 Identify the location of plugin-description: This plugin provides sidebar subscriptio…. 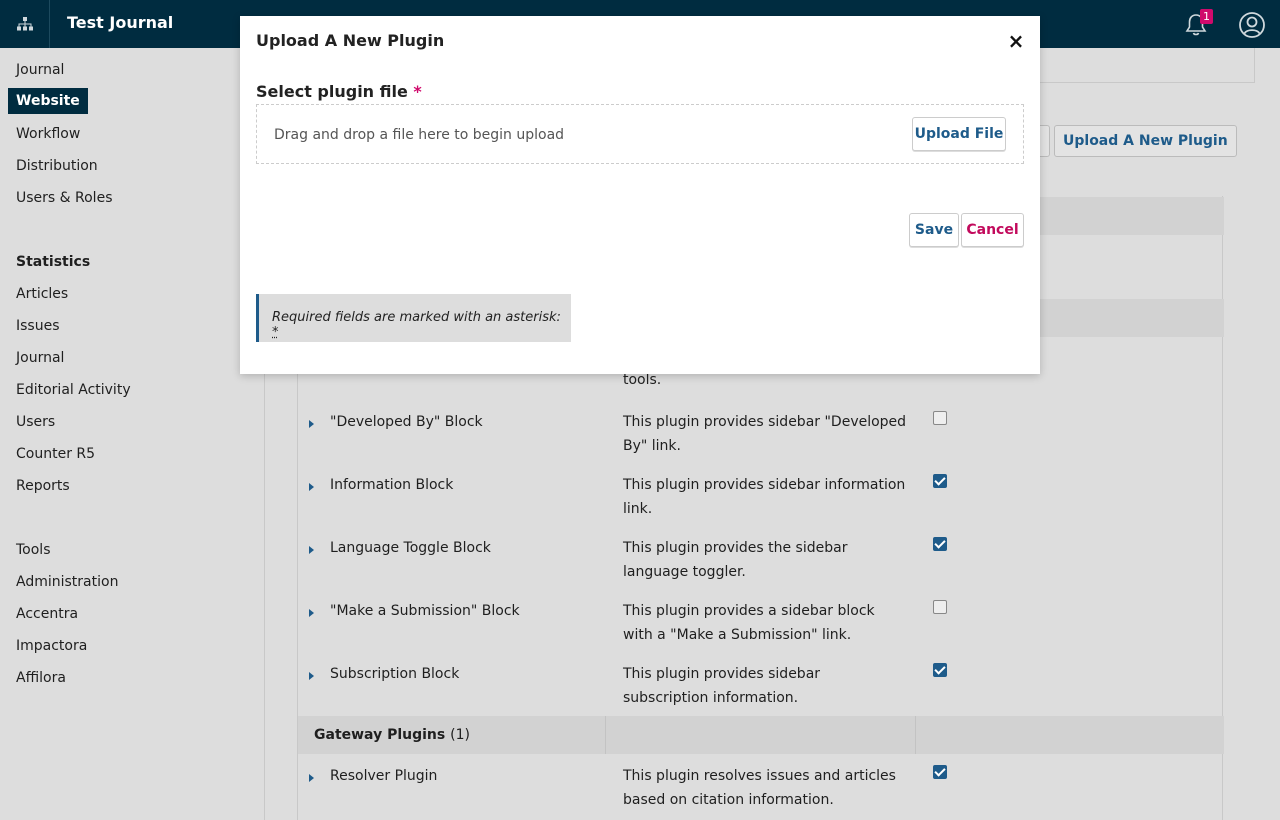
(722, 686).